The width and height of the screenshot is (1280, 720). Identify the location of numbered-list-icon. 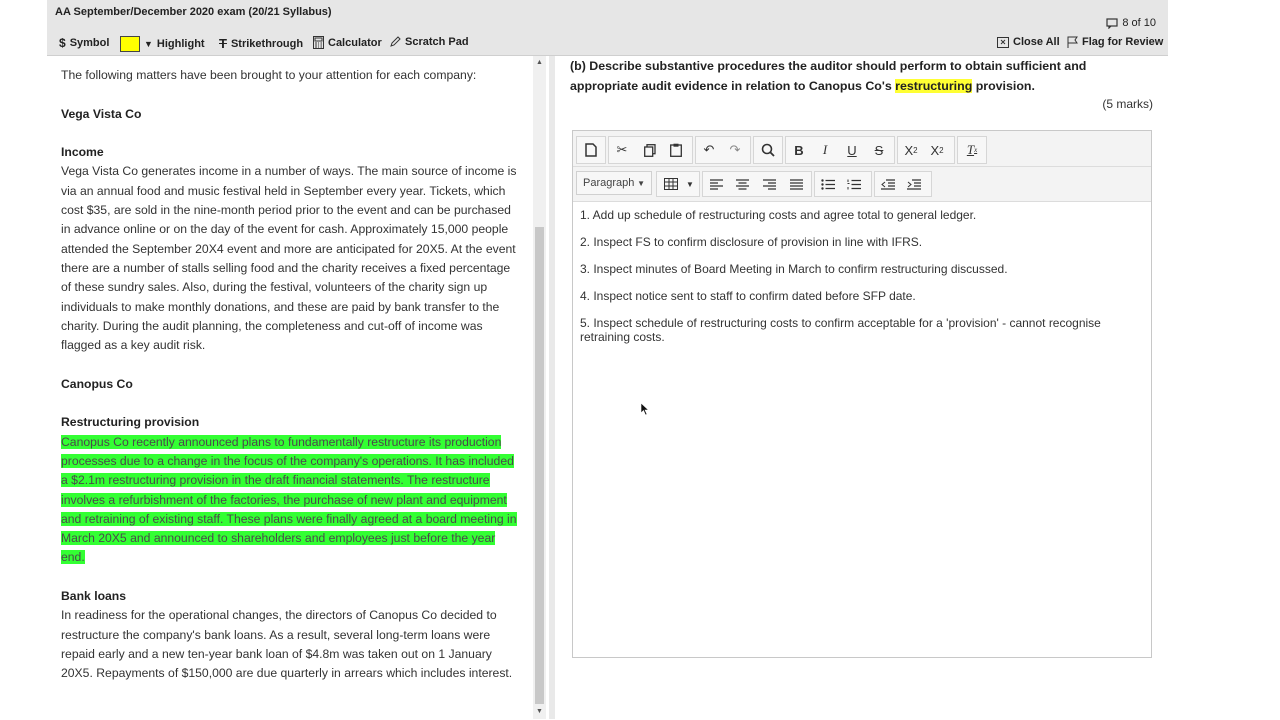
(854, 184).